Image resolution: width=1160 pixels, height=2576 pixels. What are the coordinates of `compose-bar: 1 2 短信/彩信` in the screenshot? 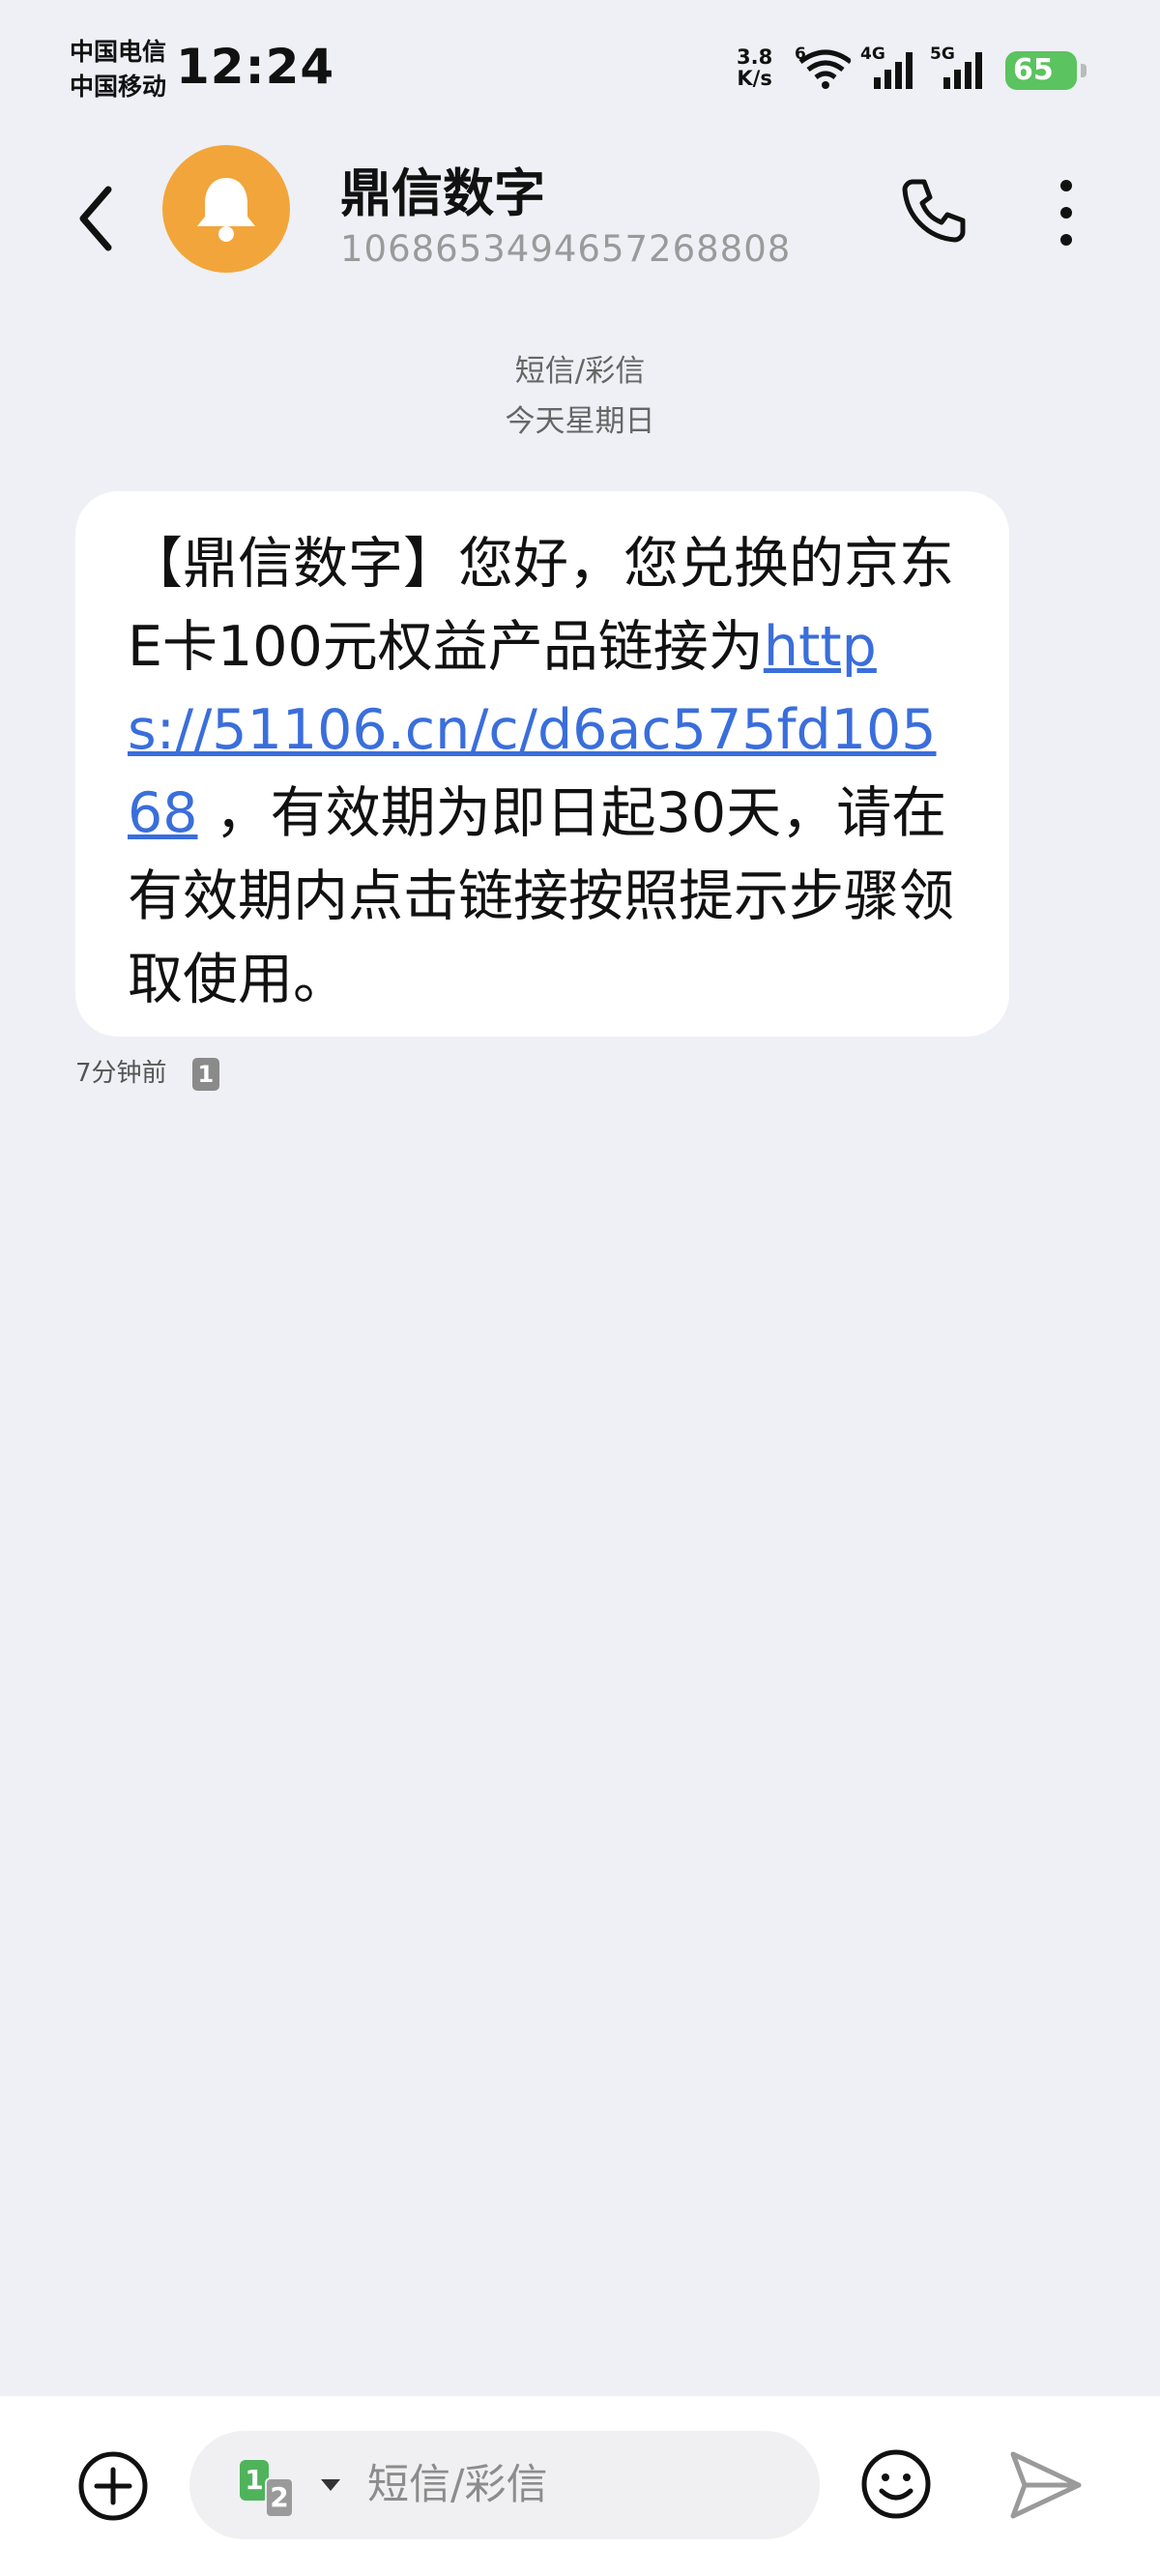 It's located at (580, 2486).